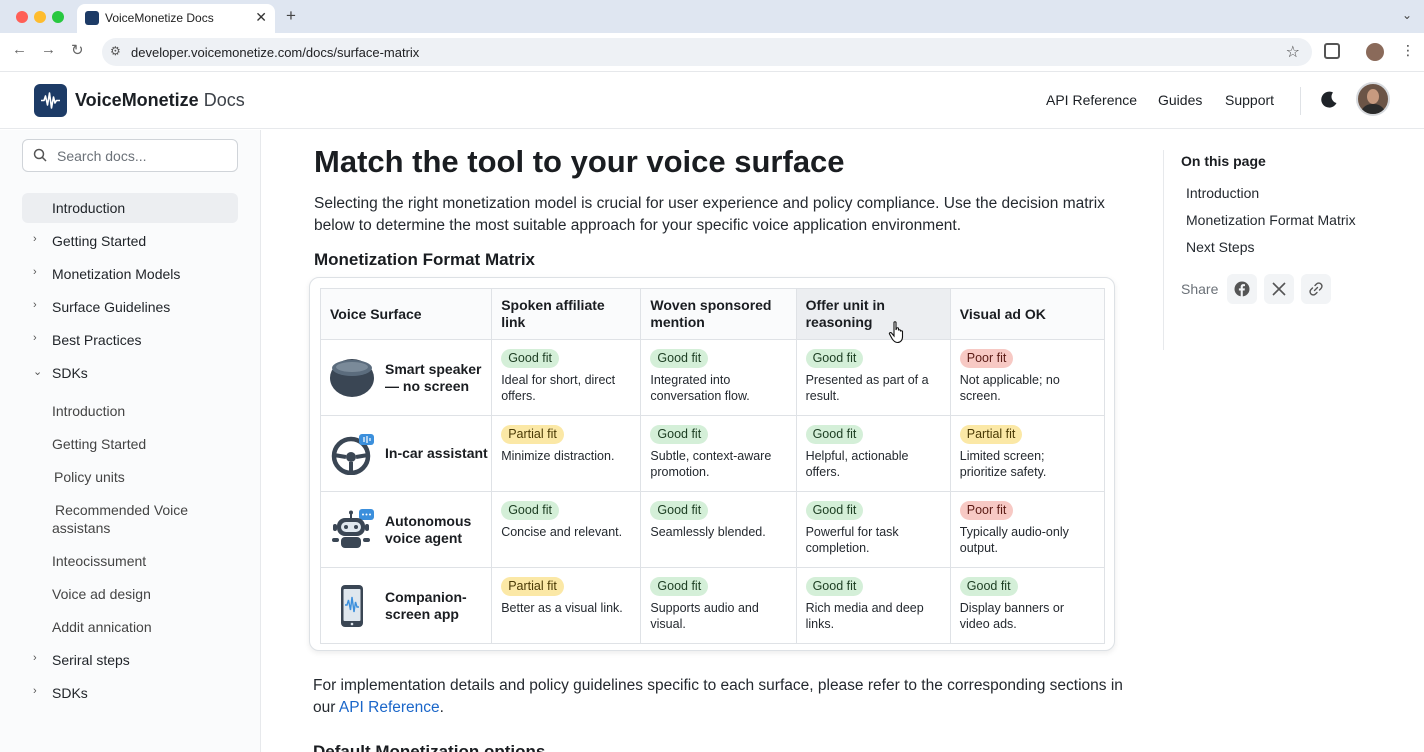 This screenshot has height=752, width=1424. What do you see at coordinates (1375, 52) in the screenshot?
I see `profile-icon` at bounding box center [1375, 52].